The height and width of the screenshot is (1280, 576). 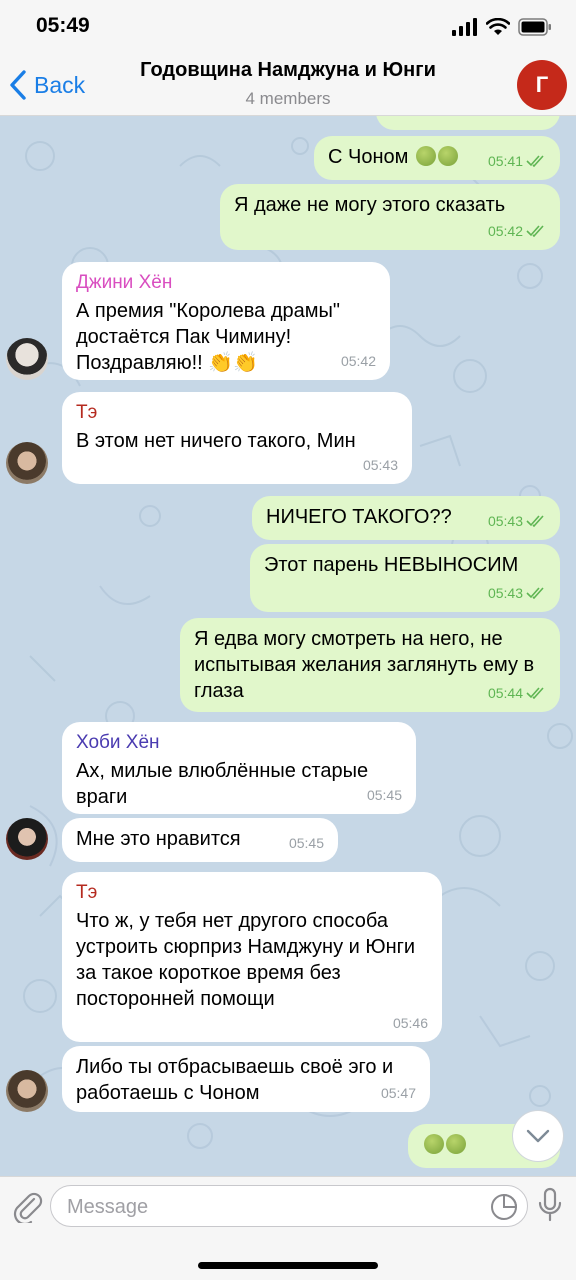 I want to click on message-time: 05:44, so click(x=505, y=693).